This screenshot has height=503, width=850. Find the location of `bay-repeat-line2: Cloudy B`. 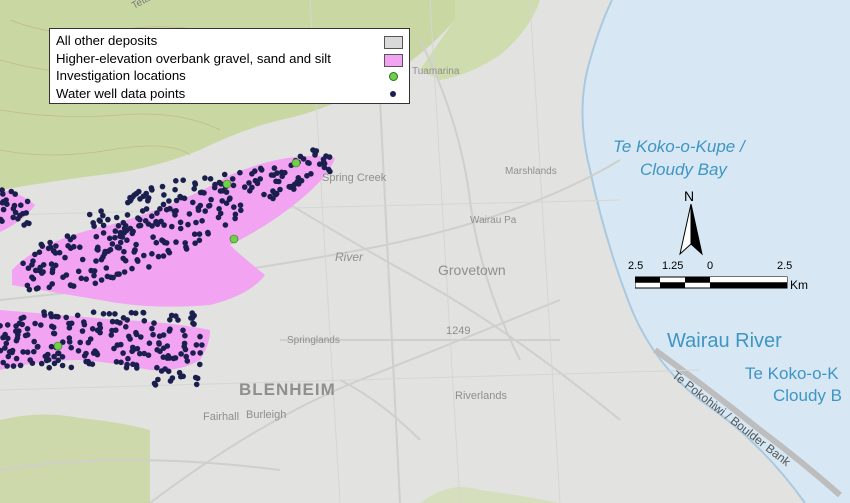

bay-repeat-line2: Cloudy B is located at coordinates (807, 395).